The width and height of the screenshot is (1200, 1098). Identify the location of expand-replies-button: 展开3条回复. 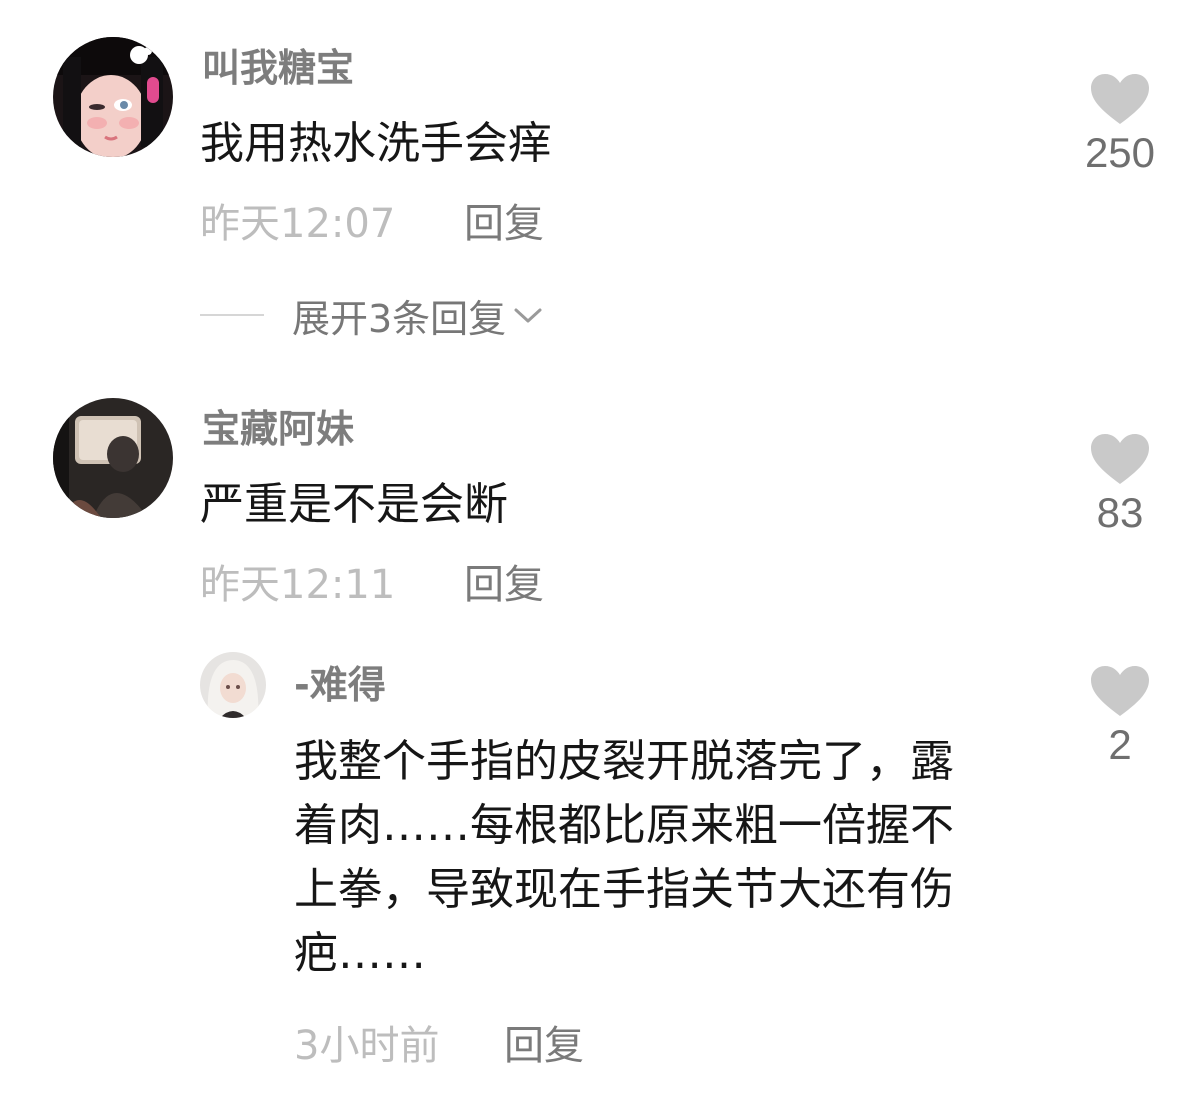
(372, 316).